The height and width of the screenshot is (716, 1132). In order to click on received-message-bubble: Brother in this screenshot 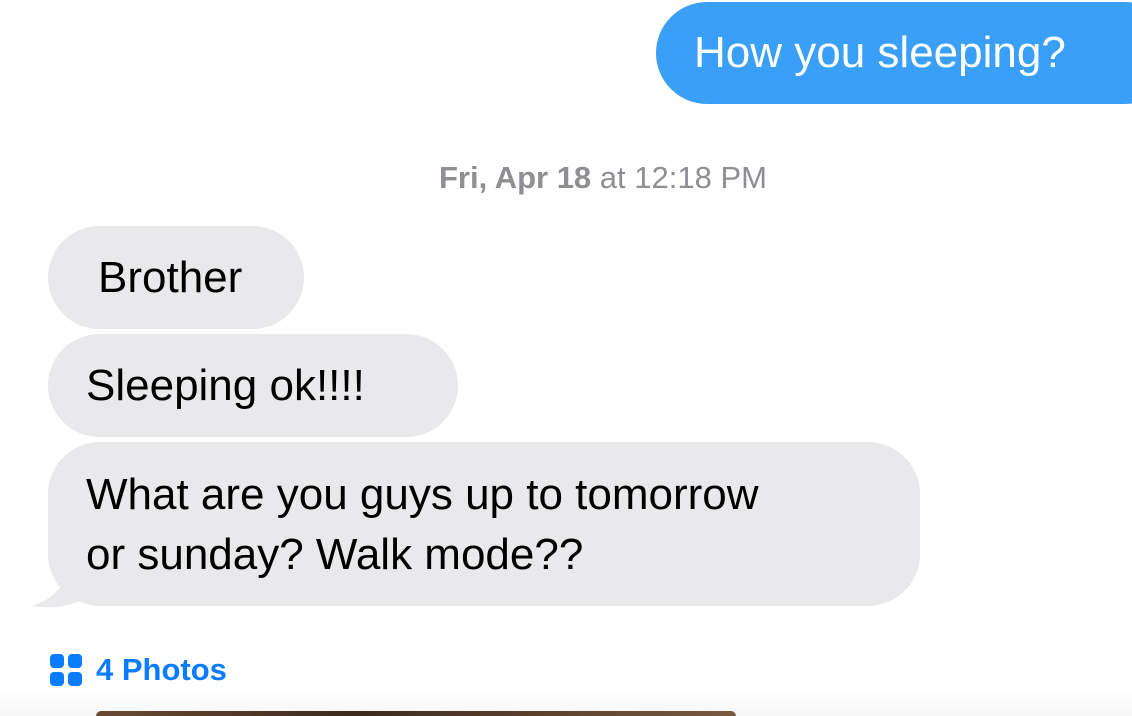, I will do `click(176, 277)`.